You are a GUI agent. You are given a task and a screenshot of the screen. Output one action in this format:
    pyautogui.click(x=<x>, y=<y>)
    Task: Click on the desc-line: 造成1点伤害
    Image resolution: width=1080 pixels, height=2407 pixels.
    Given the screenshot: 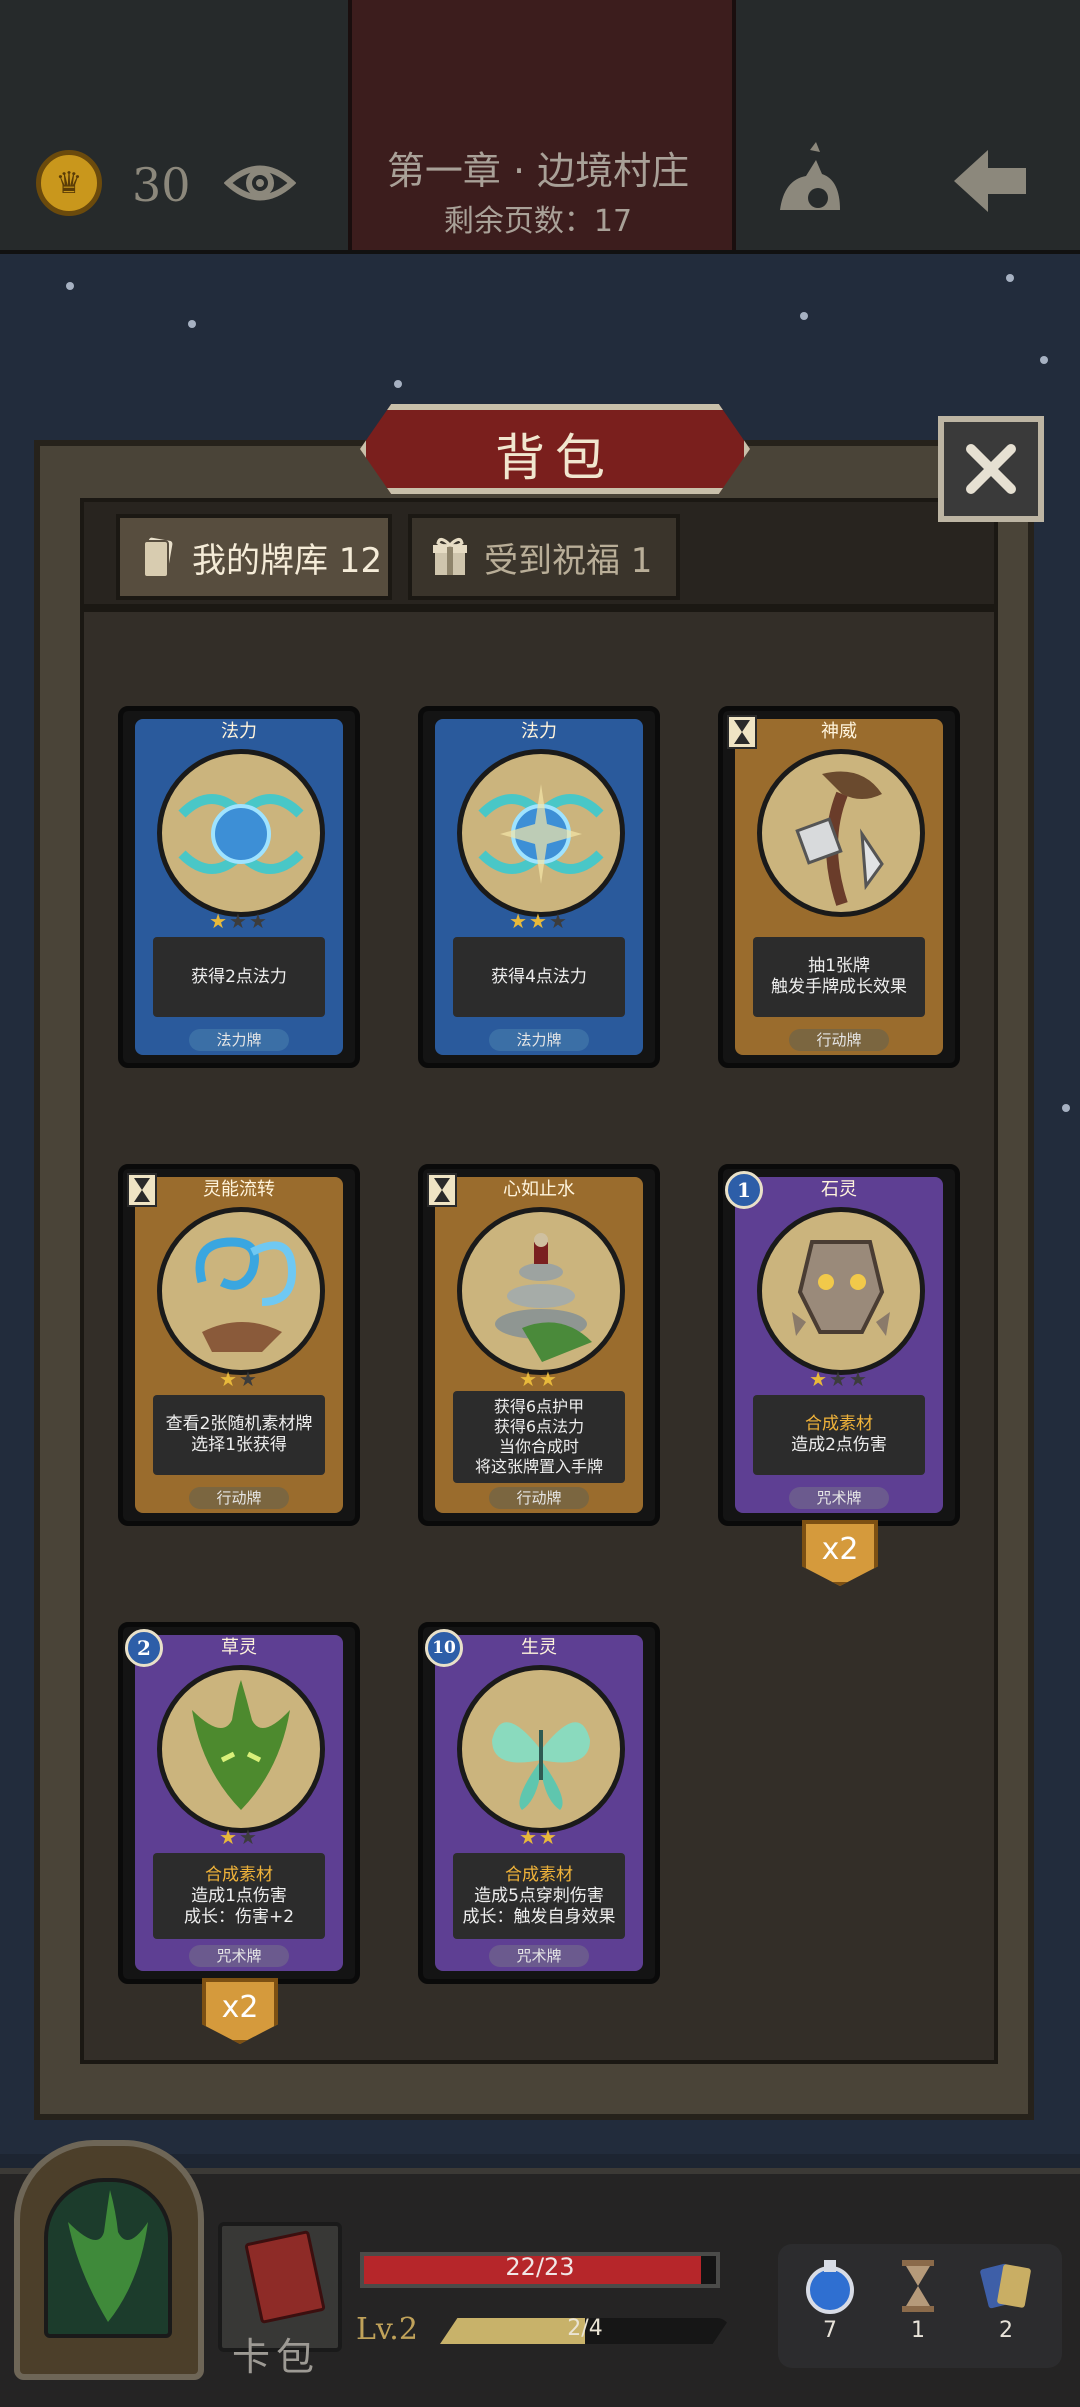 What is the action you would take?
    pyautogui.click(x=239, y=1895)
    